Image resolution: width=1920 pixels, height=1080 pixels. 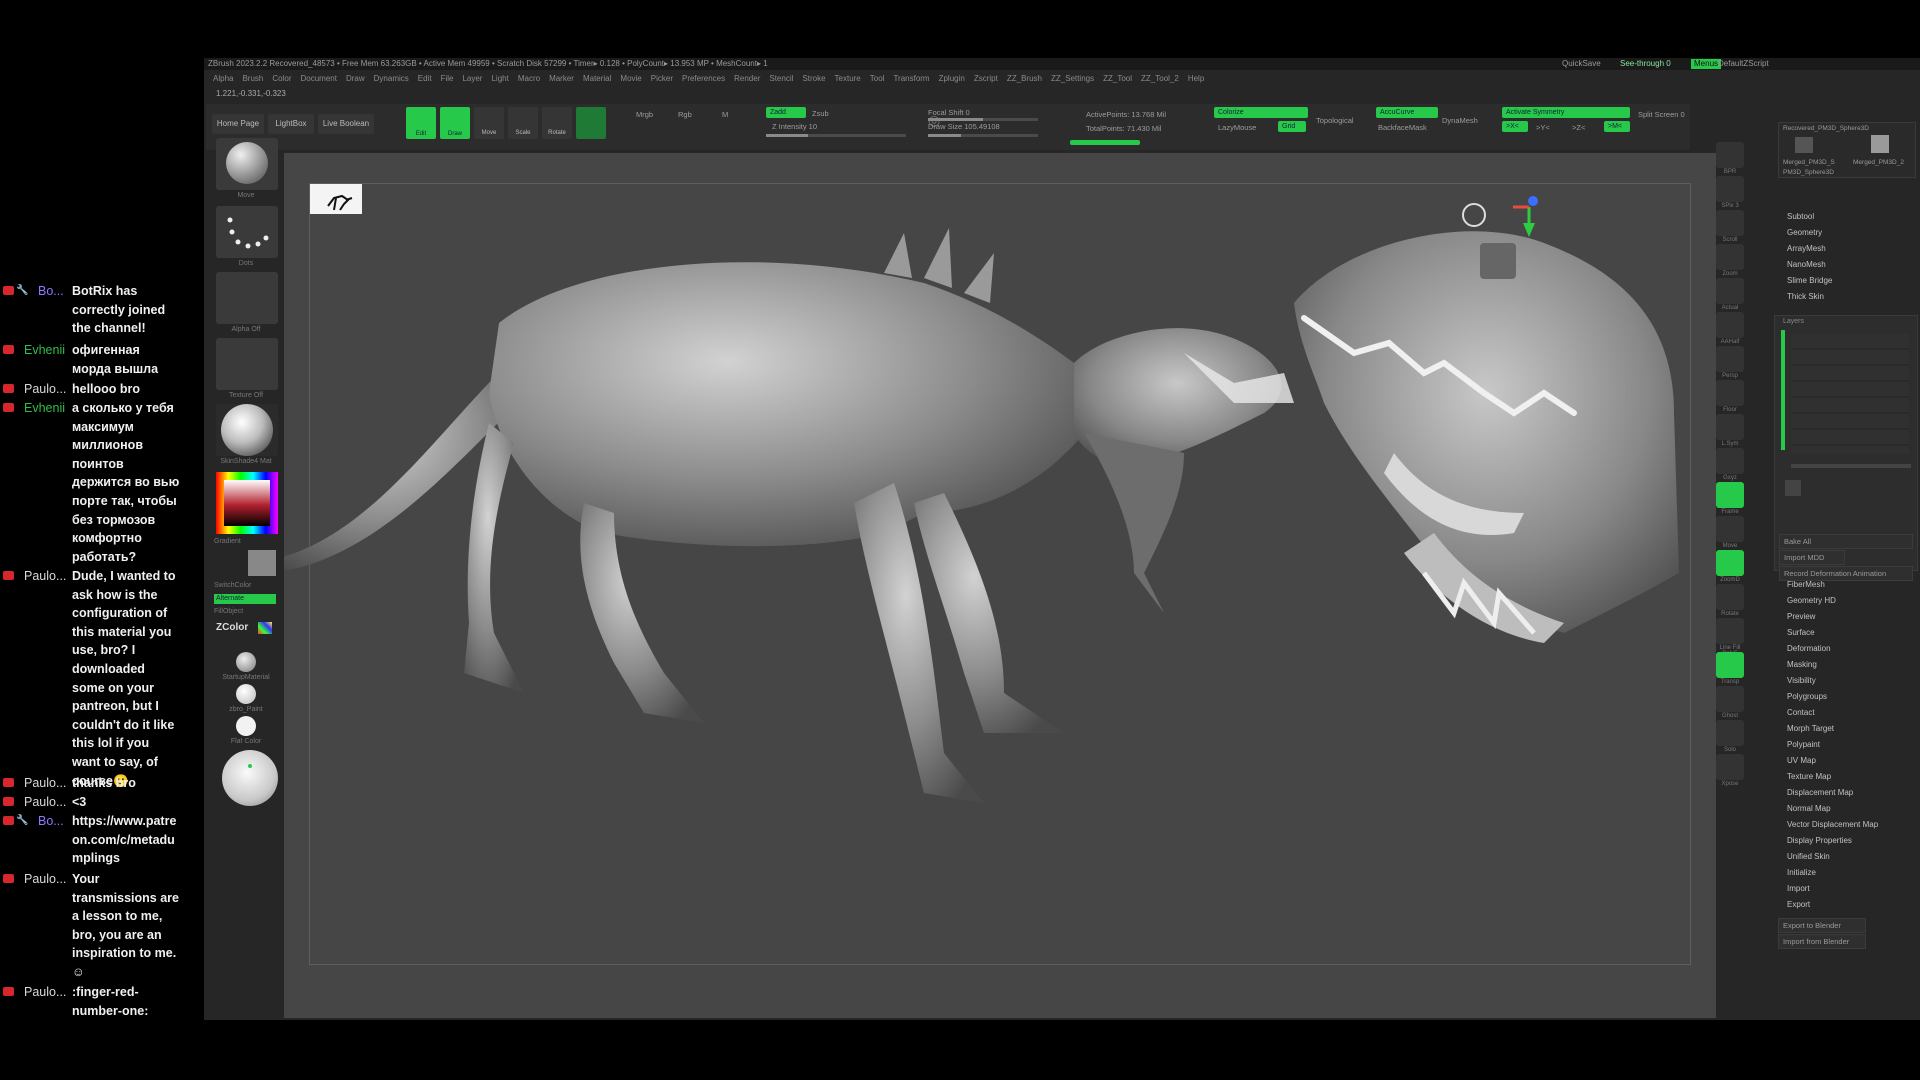 I want to click on shelf-button-scroll, so click(x=1730, y=223).